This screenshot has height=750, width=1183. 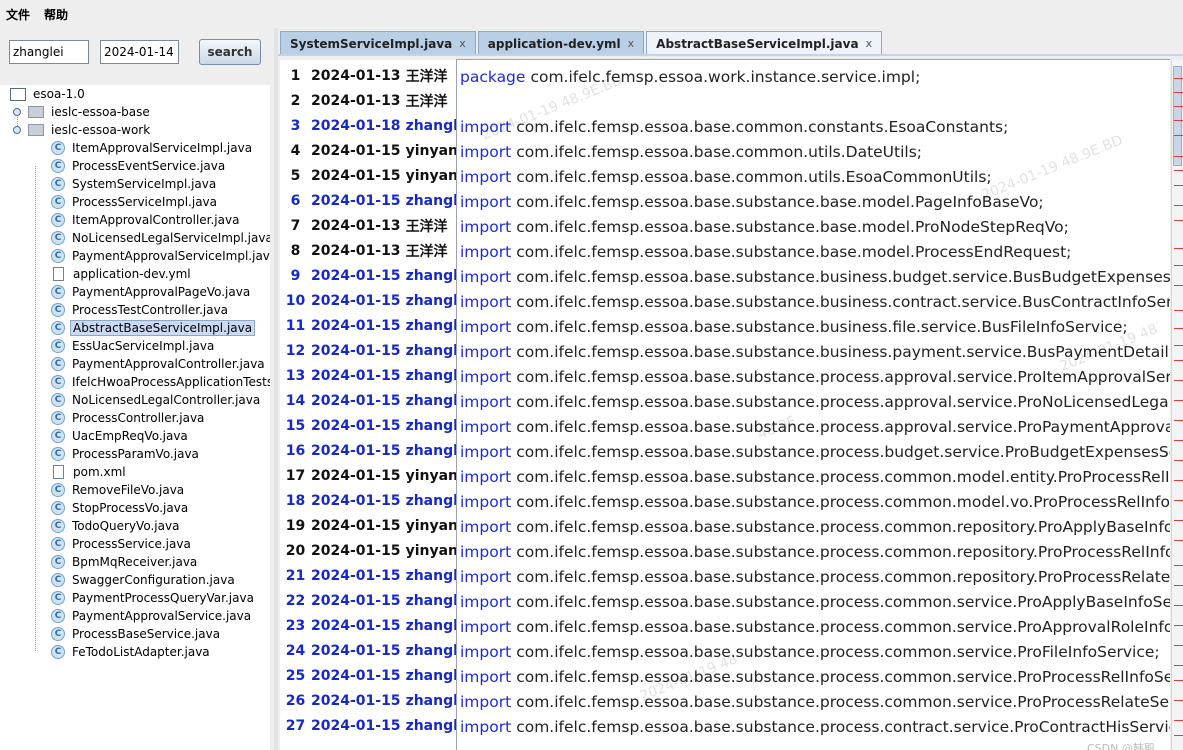 I want to click on author-search-input, so click(x=49, y=52).